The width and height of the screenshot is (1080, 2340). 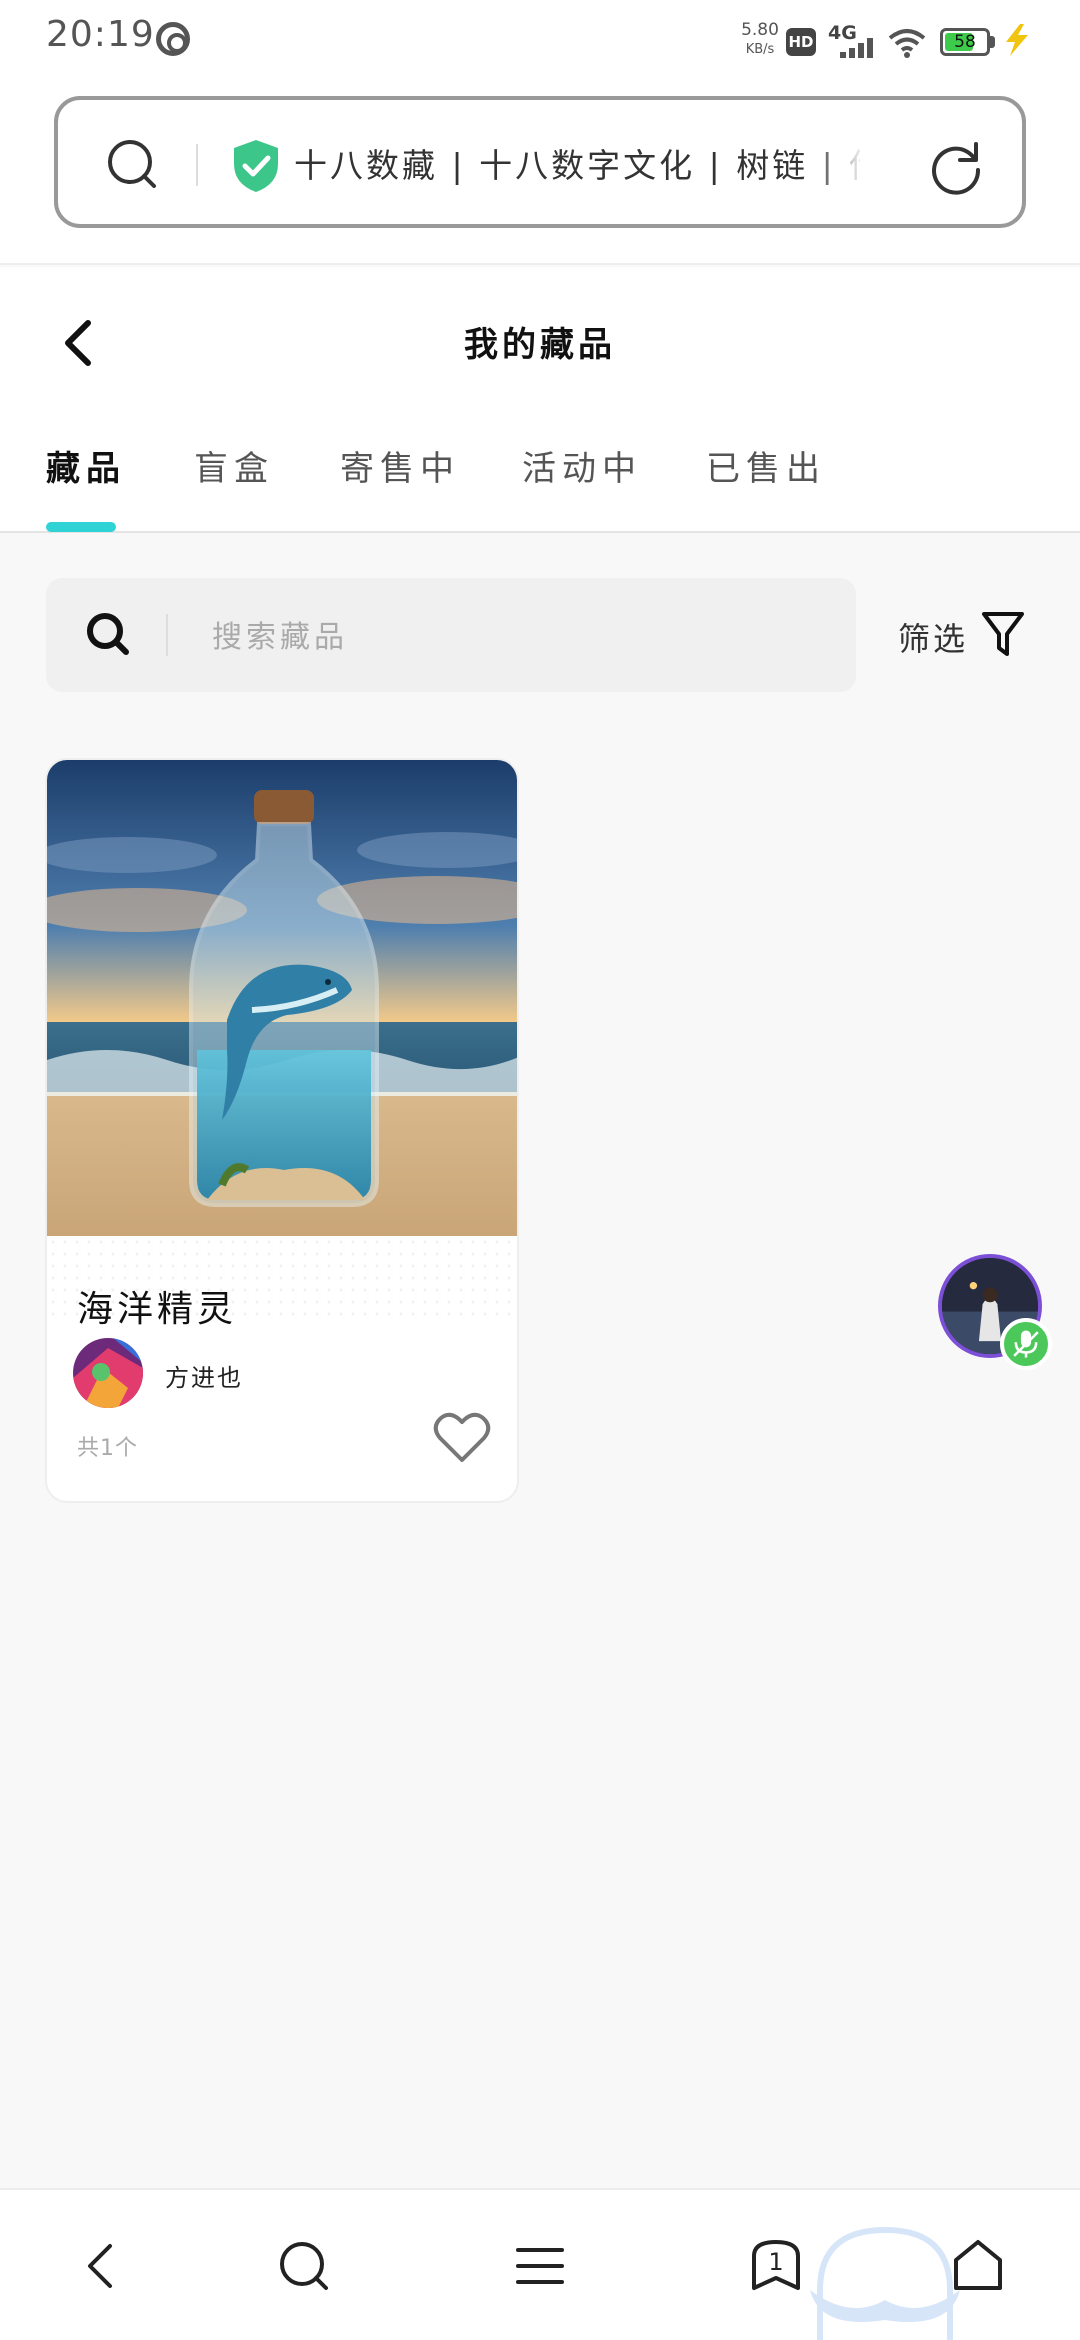 I want to click on floating-mascot-overlay, so click(x=885, y=2283).